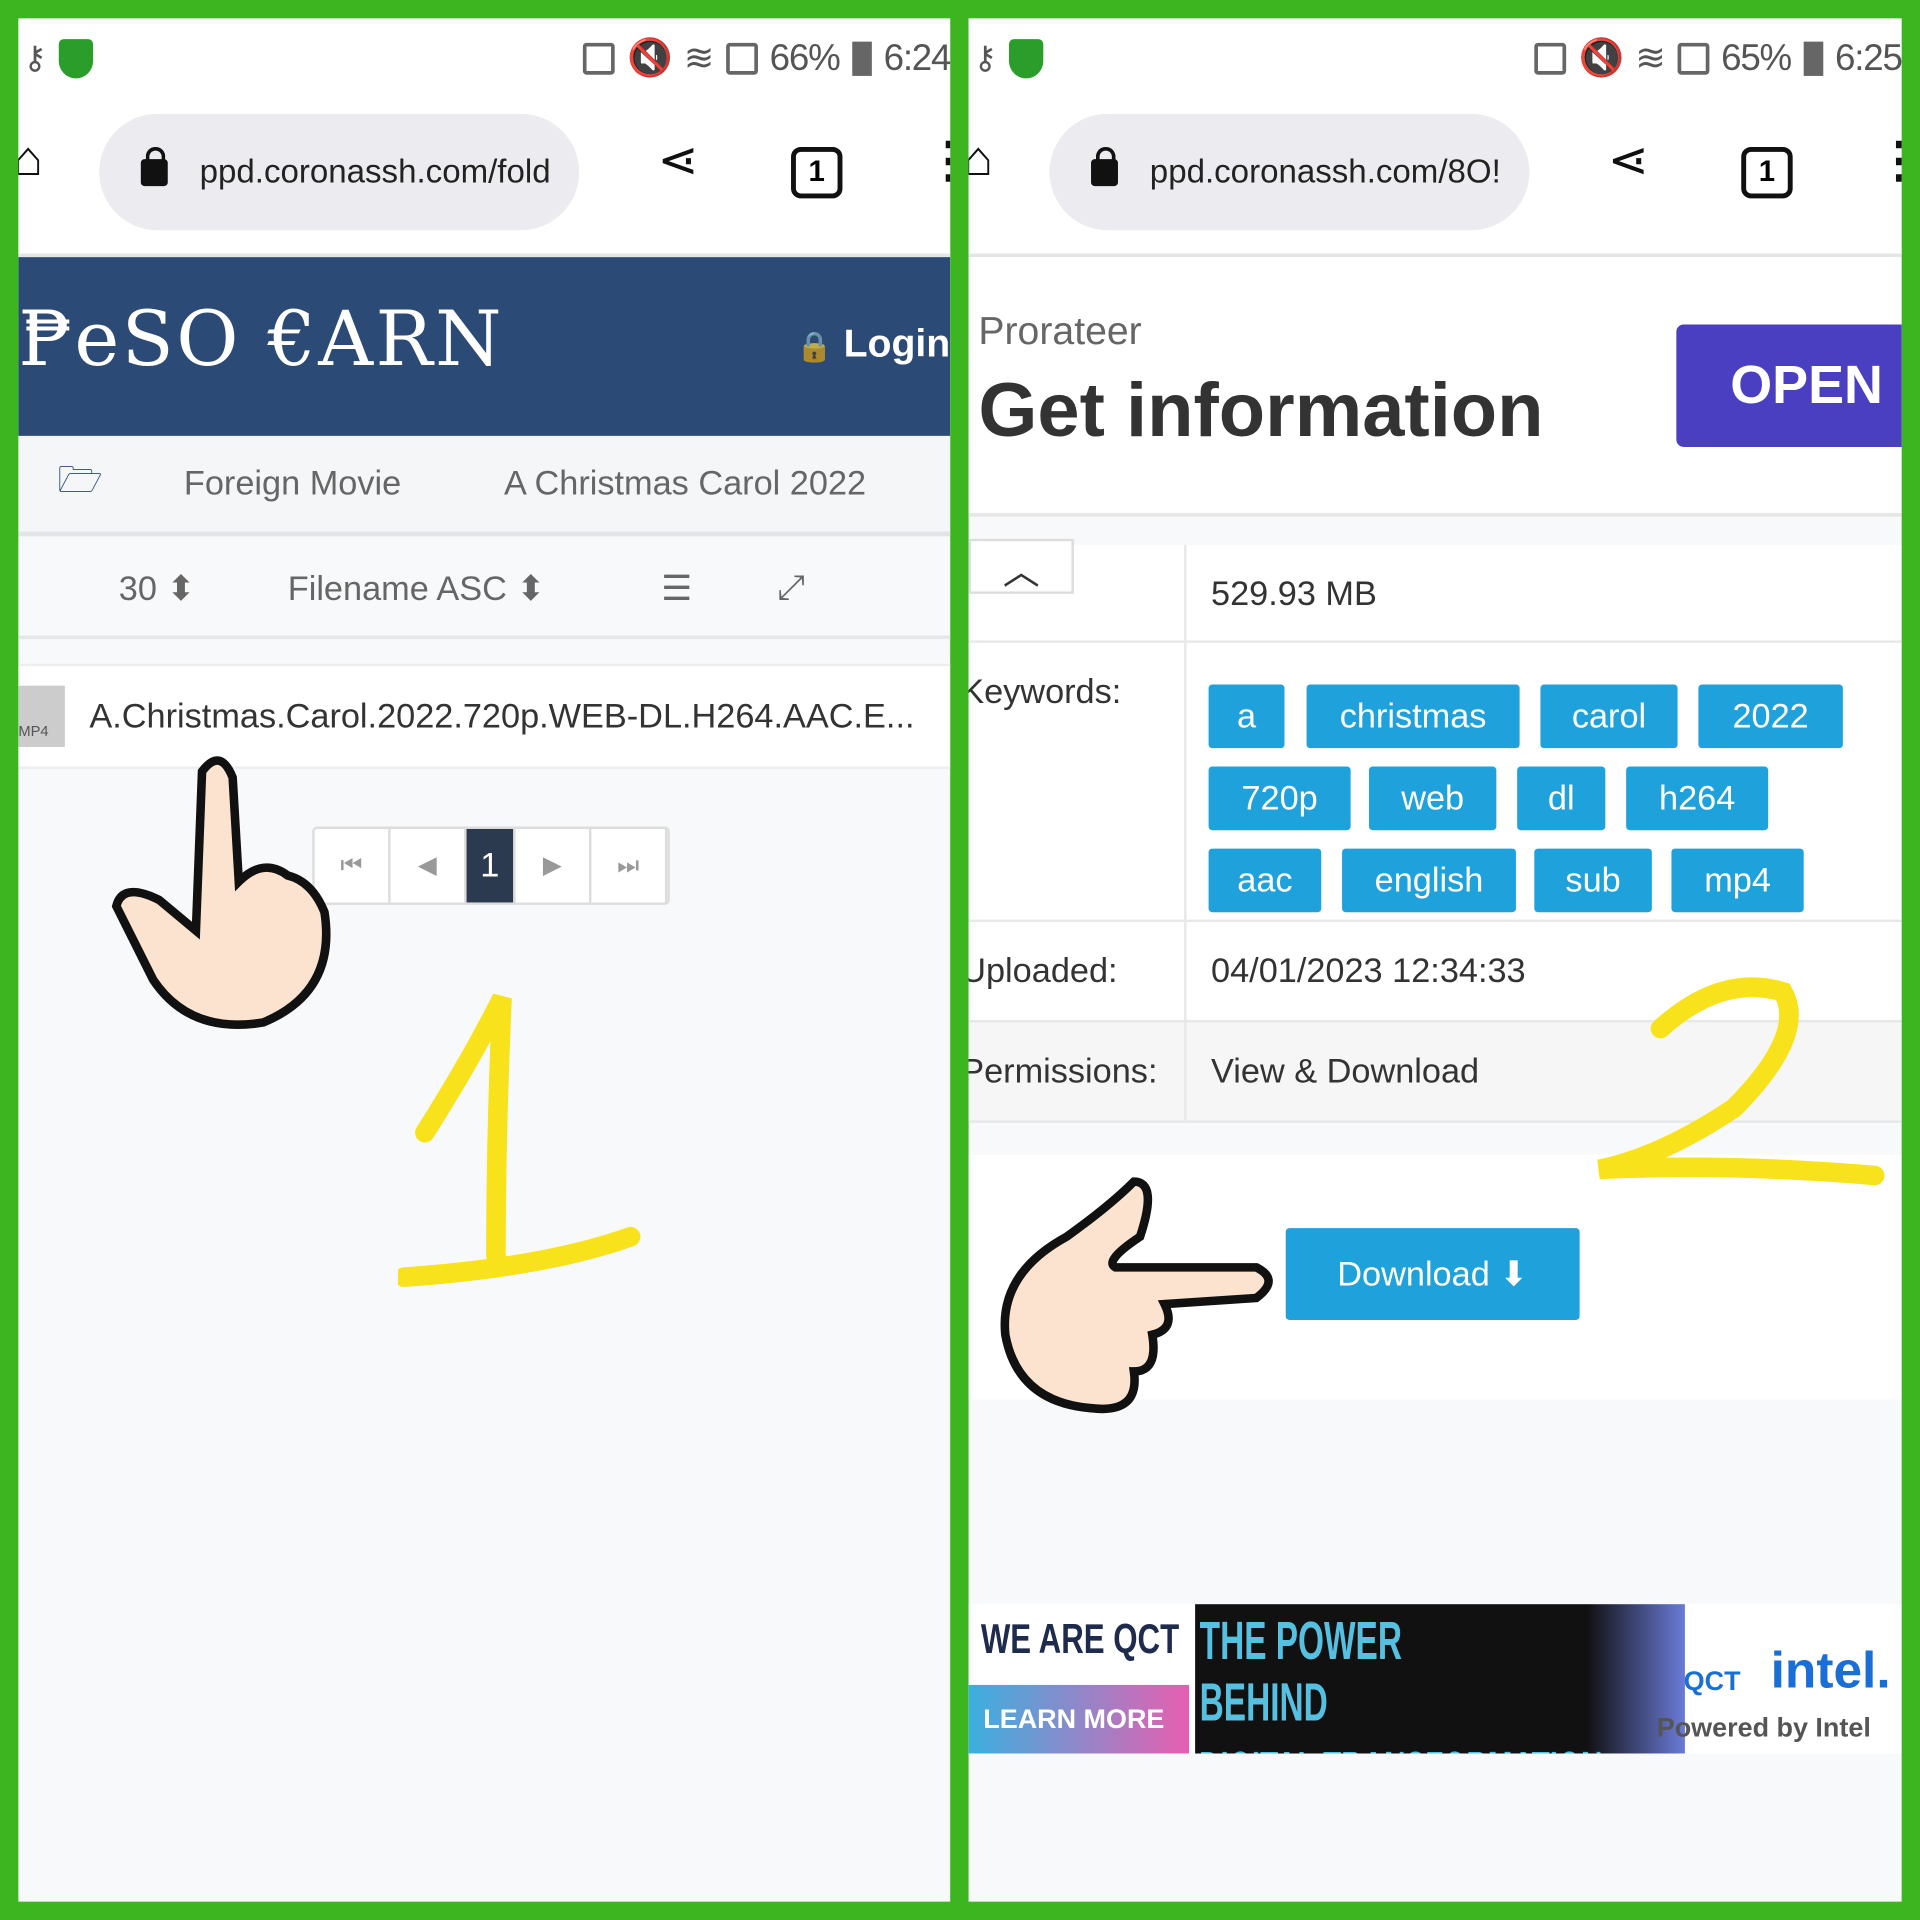 The width and height of the screenshot is (1920, 1920). Describe the element at coordinates (157, 588) in the screenshot. I see `per-page-select: 30 ⬍` at that location.